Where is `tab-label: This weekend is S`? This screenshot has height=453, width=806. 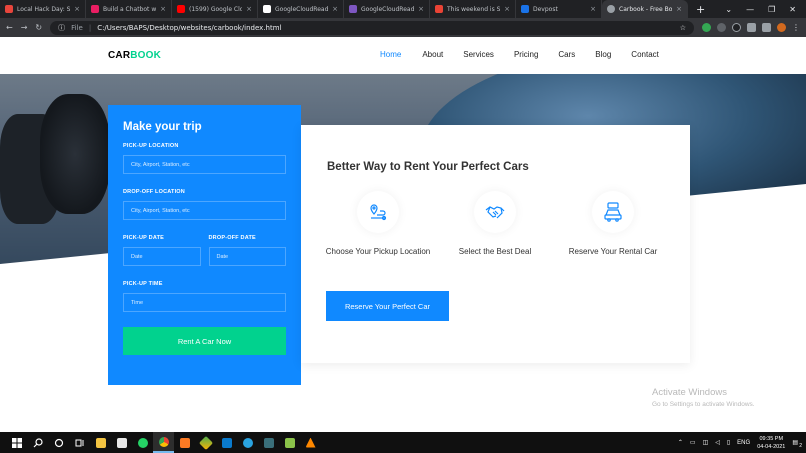
tab-label: This weekend is S is located at coordinates (474, 9).